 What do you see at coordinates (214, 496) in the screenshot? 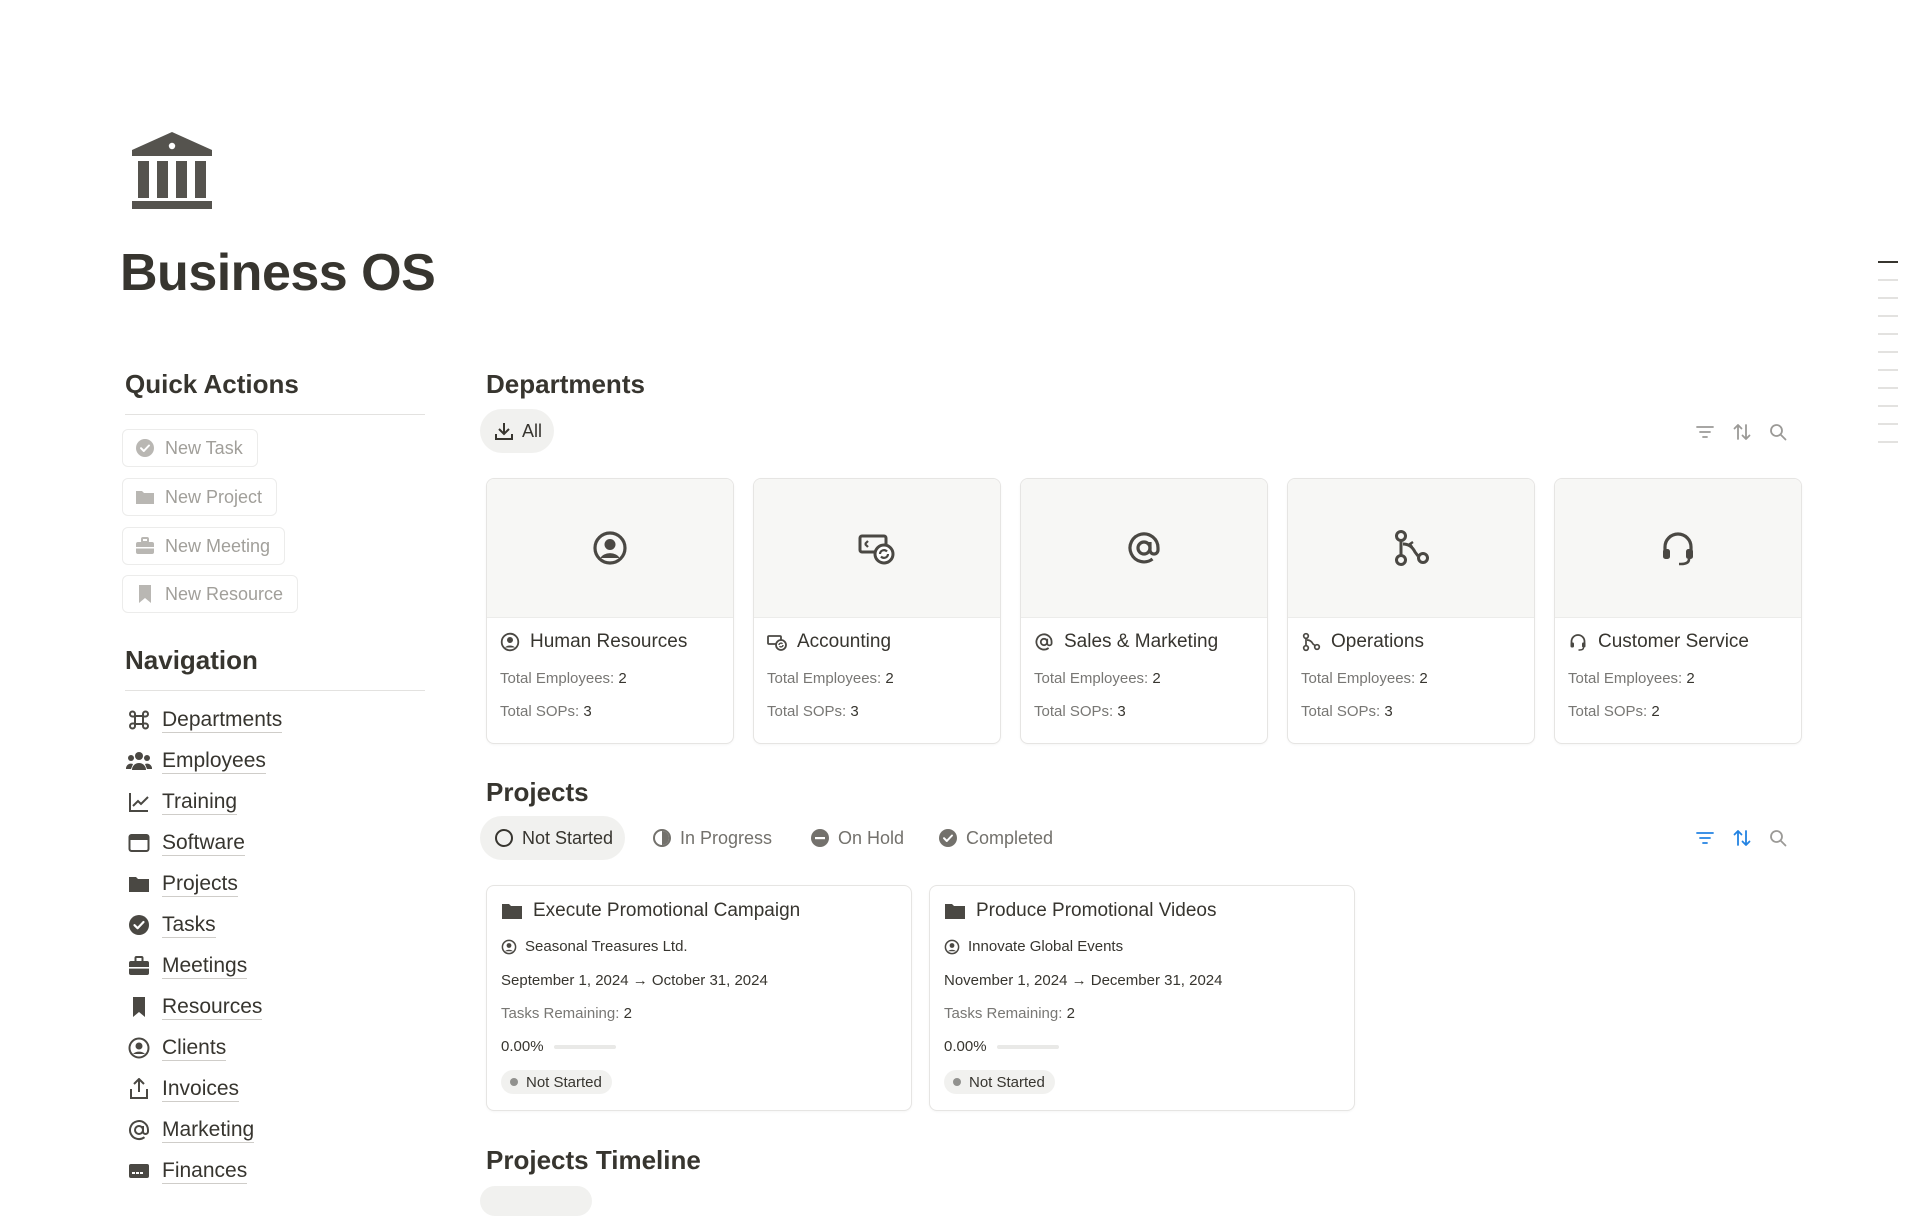
I see `new-project-label: New Project` at bounding box center [214, 496].